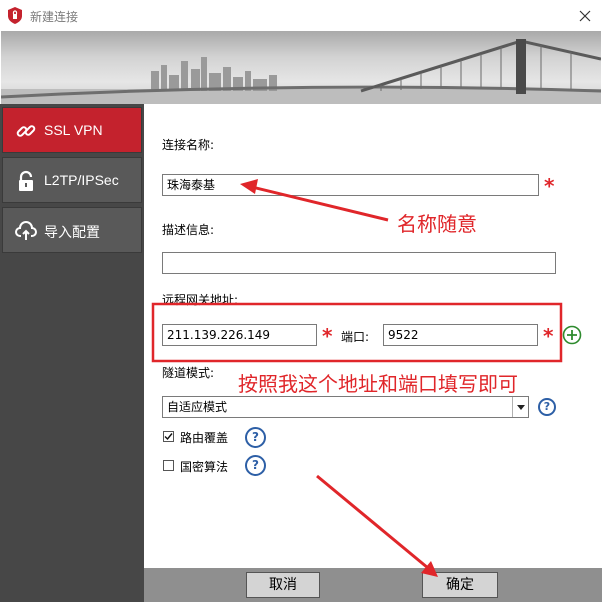 Image resolution: width=602 pixels, height=602 pixels. I want to click on ok-button: 确定, so click(460, 585).